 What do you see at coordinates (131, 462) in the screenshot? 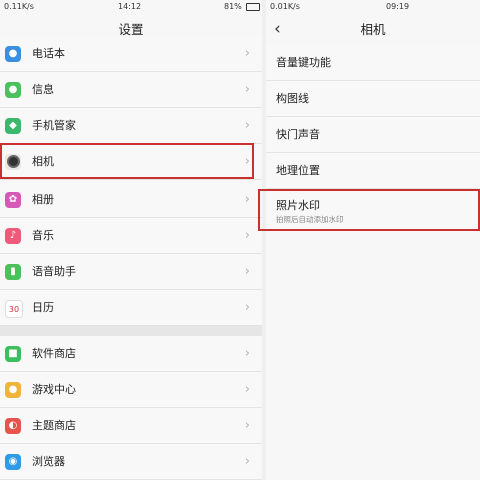
I see `settings-item-browser: ◉ 浏览器 ›` at bounding box center [131, 462].